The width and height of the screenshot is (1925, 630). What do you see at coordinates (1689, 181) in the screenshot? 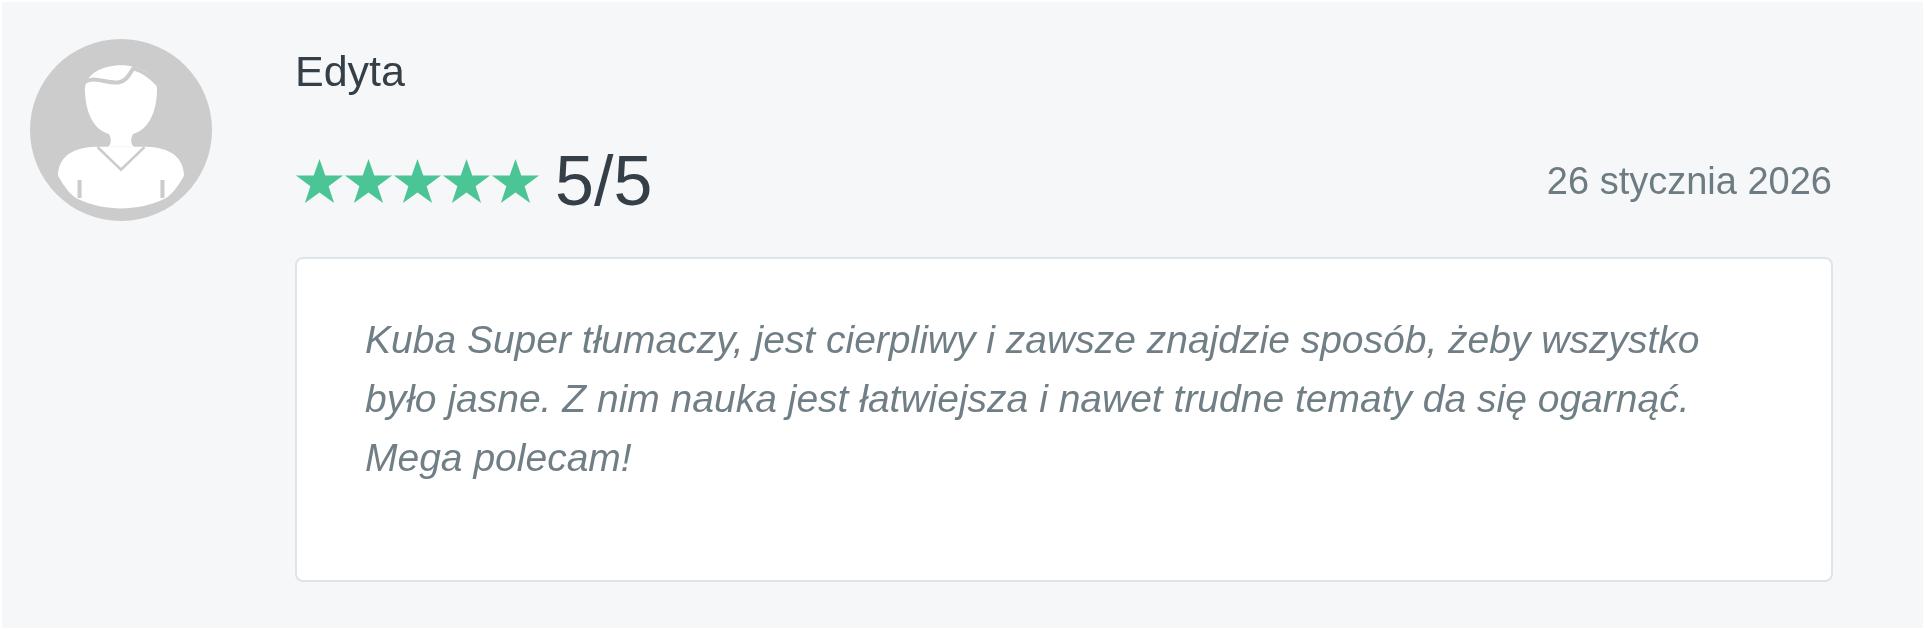
I see `review-date: 26 stycznia 2026` at bounding box center [1689, 181].